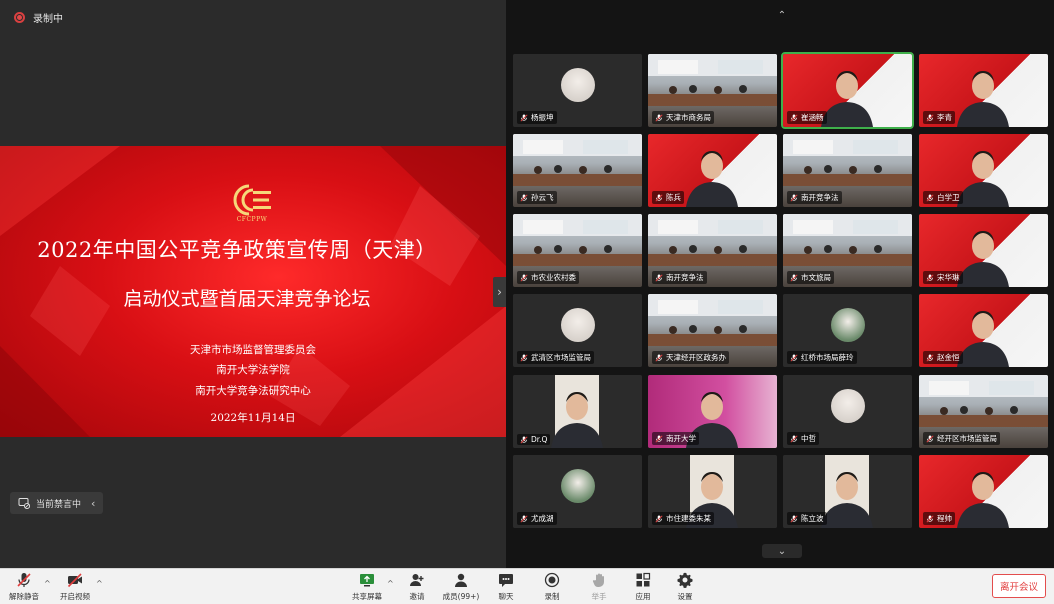  Describe the element at coordinates (506, 580) in the screenshot. I see `chat-icon` at that location.